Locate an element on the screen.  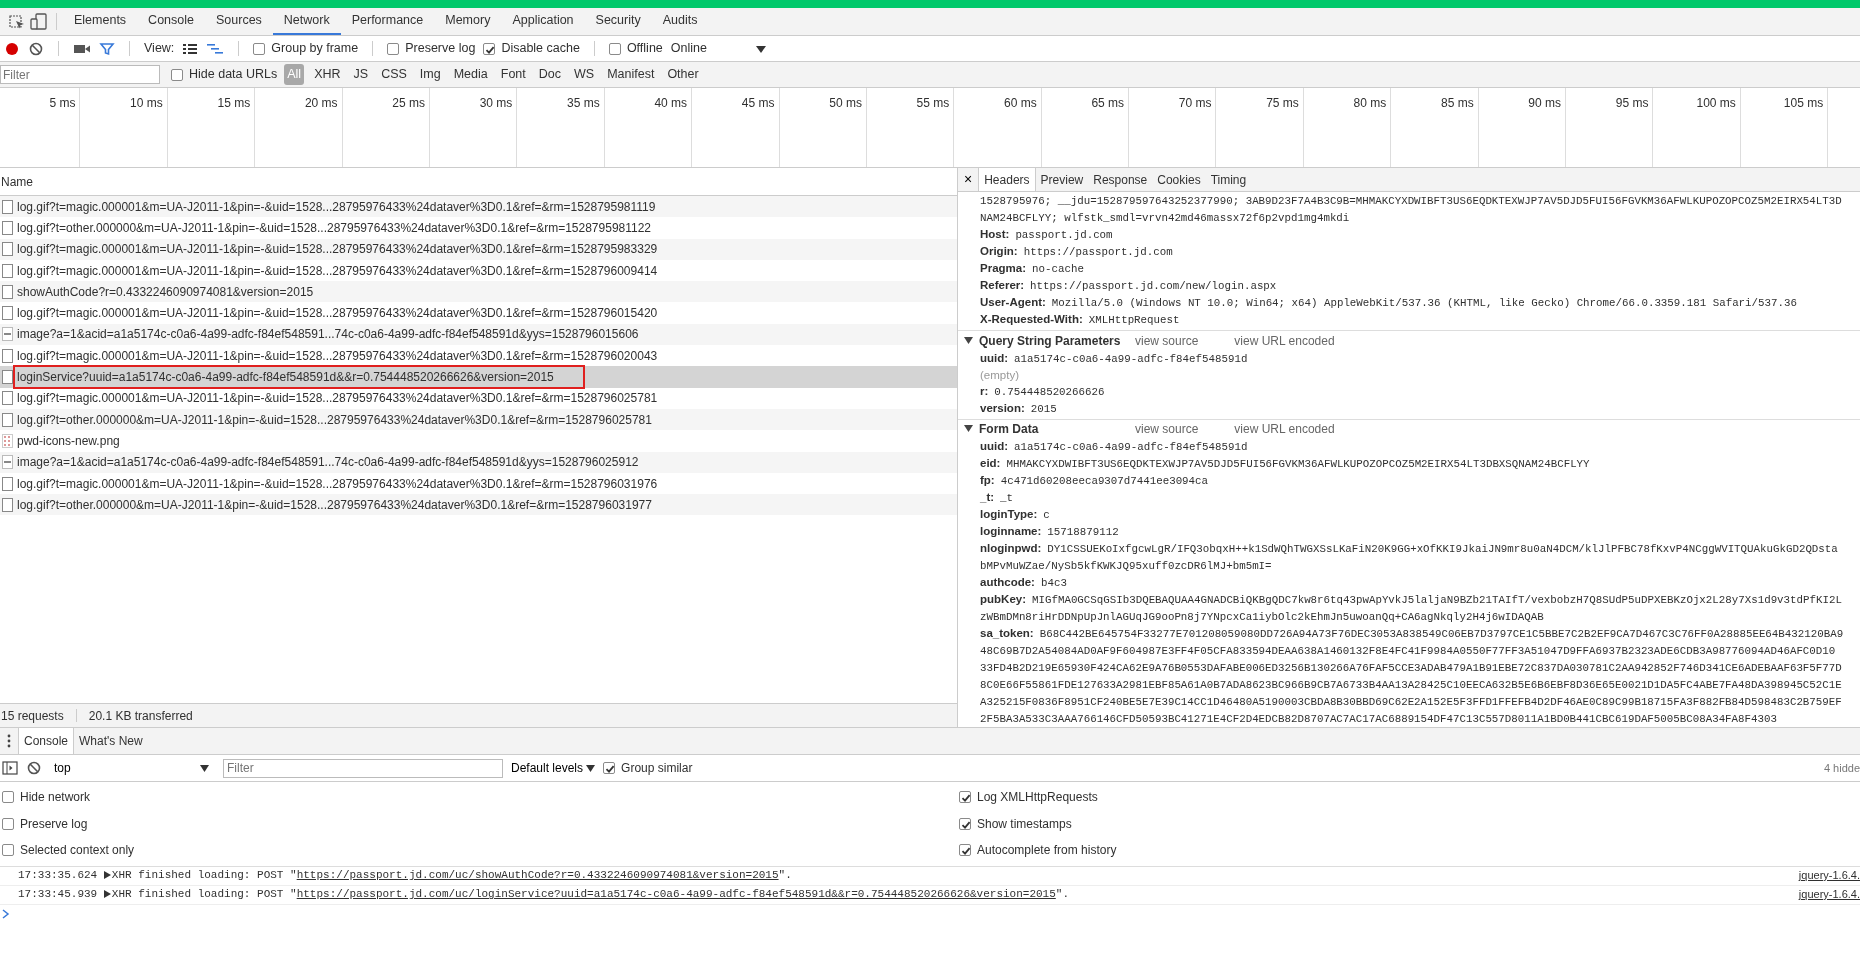
request-row: log.gif?t=magic.000001&m=UA-J2011-1&pin=-&uid=1528...28795976433%24dataver%3D0.1&ref=&rm=1528795981119 is located at coordinates (478, 207).